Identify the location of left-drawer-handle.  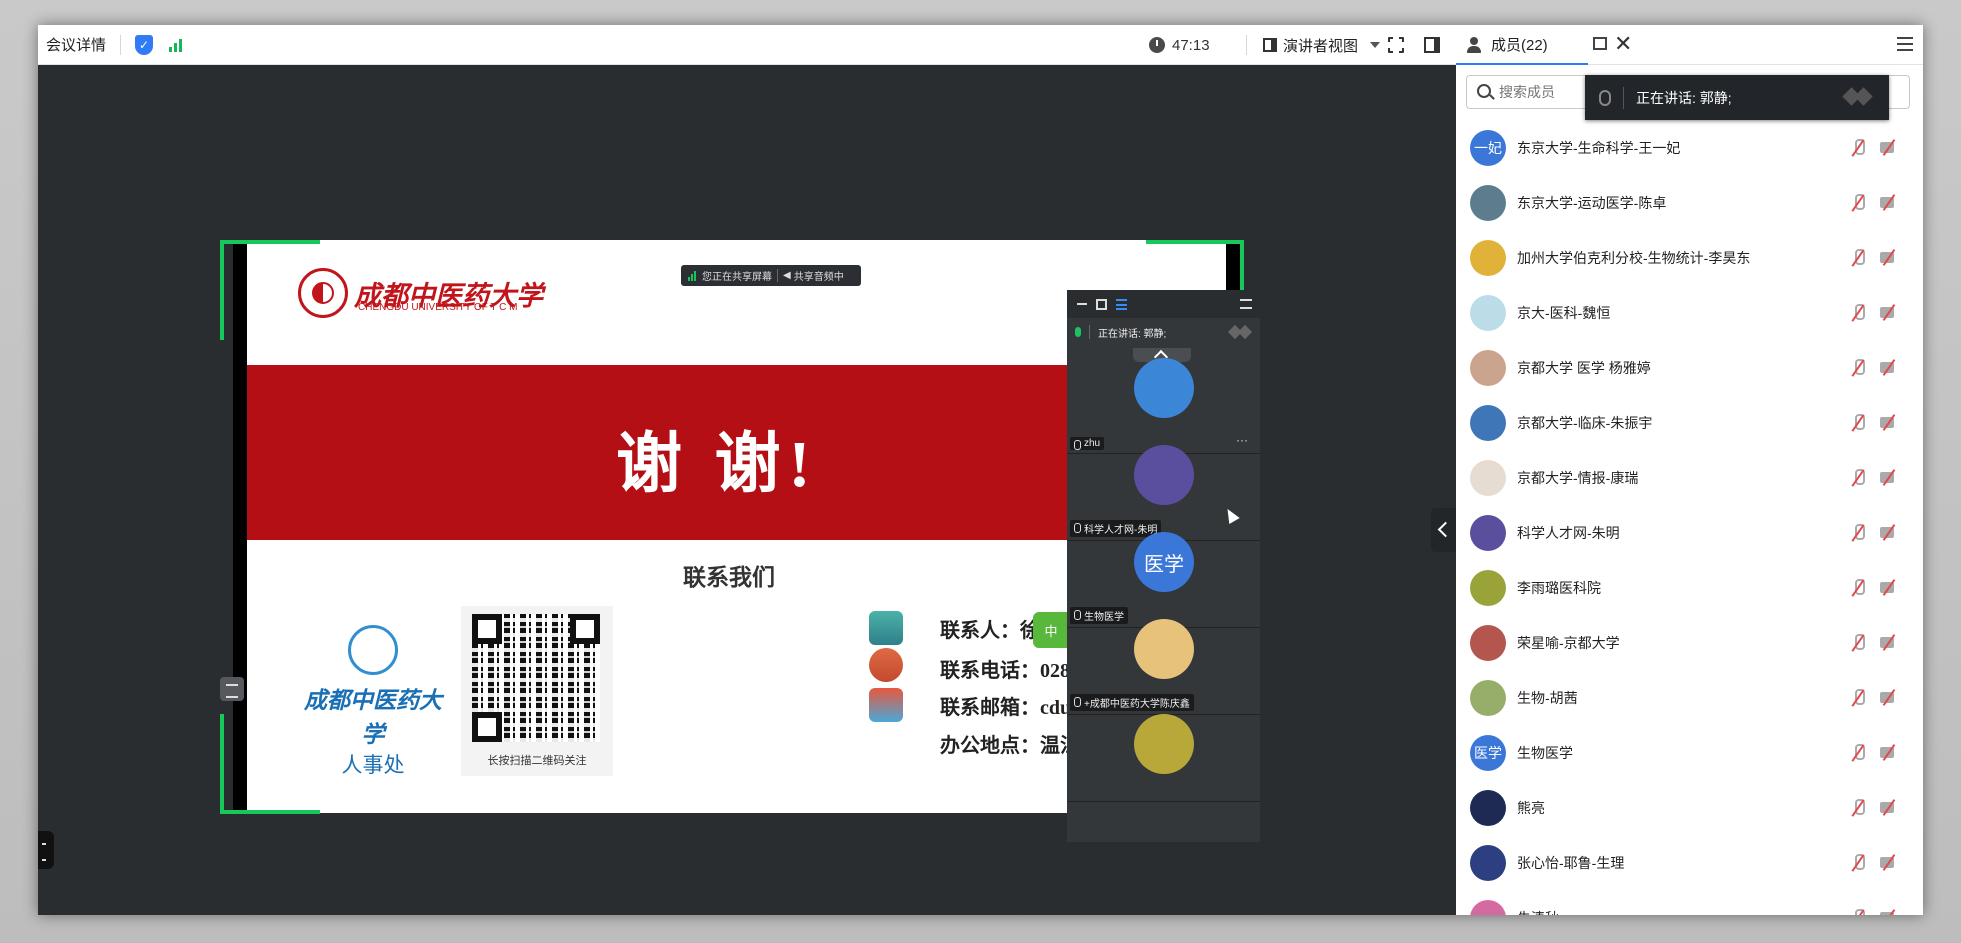
(46, 850).